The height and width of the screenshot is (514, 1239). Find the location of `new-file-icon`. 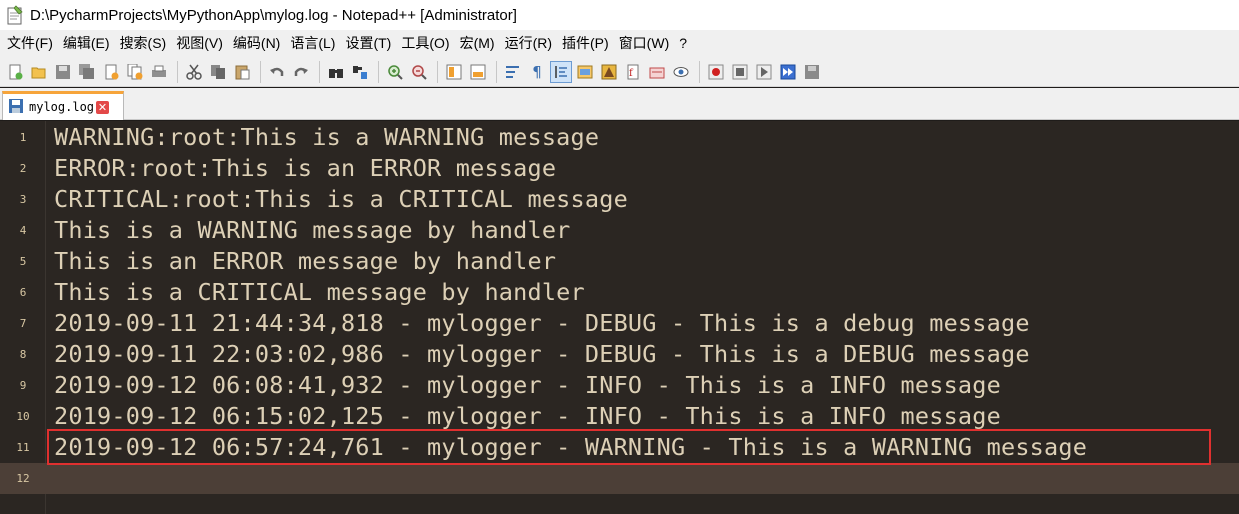

new-file-icon is located at coordinates (15, 72).